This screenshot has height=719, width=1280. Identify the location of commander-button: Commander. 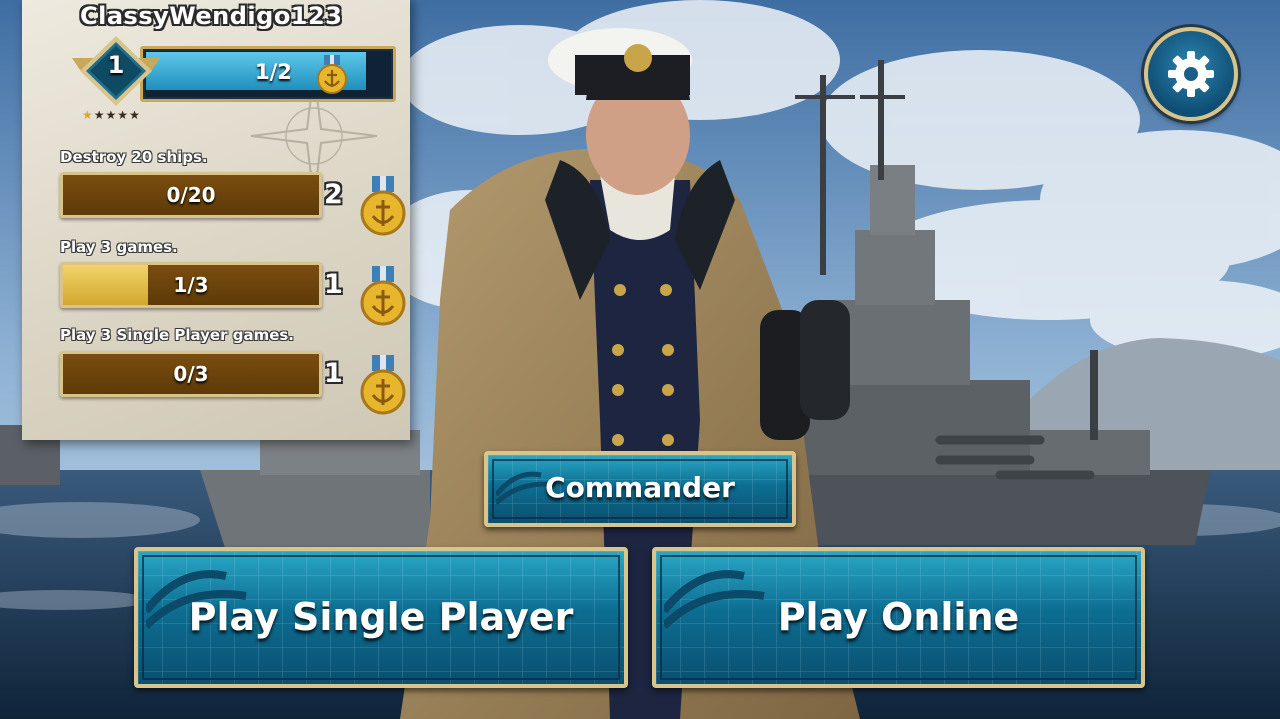
(640, 489).